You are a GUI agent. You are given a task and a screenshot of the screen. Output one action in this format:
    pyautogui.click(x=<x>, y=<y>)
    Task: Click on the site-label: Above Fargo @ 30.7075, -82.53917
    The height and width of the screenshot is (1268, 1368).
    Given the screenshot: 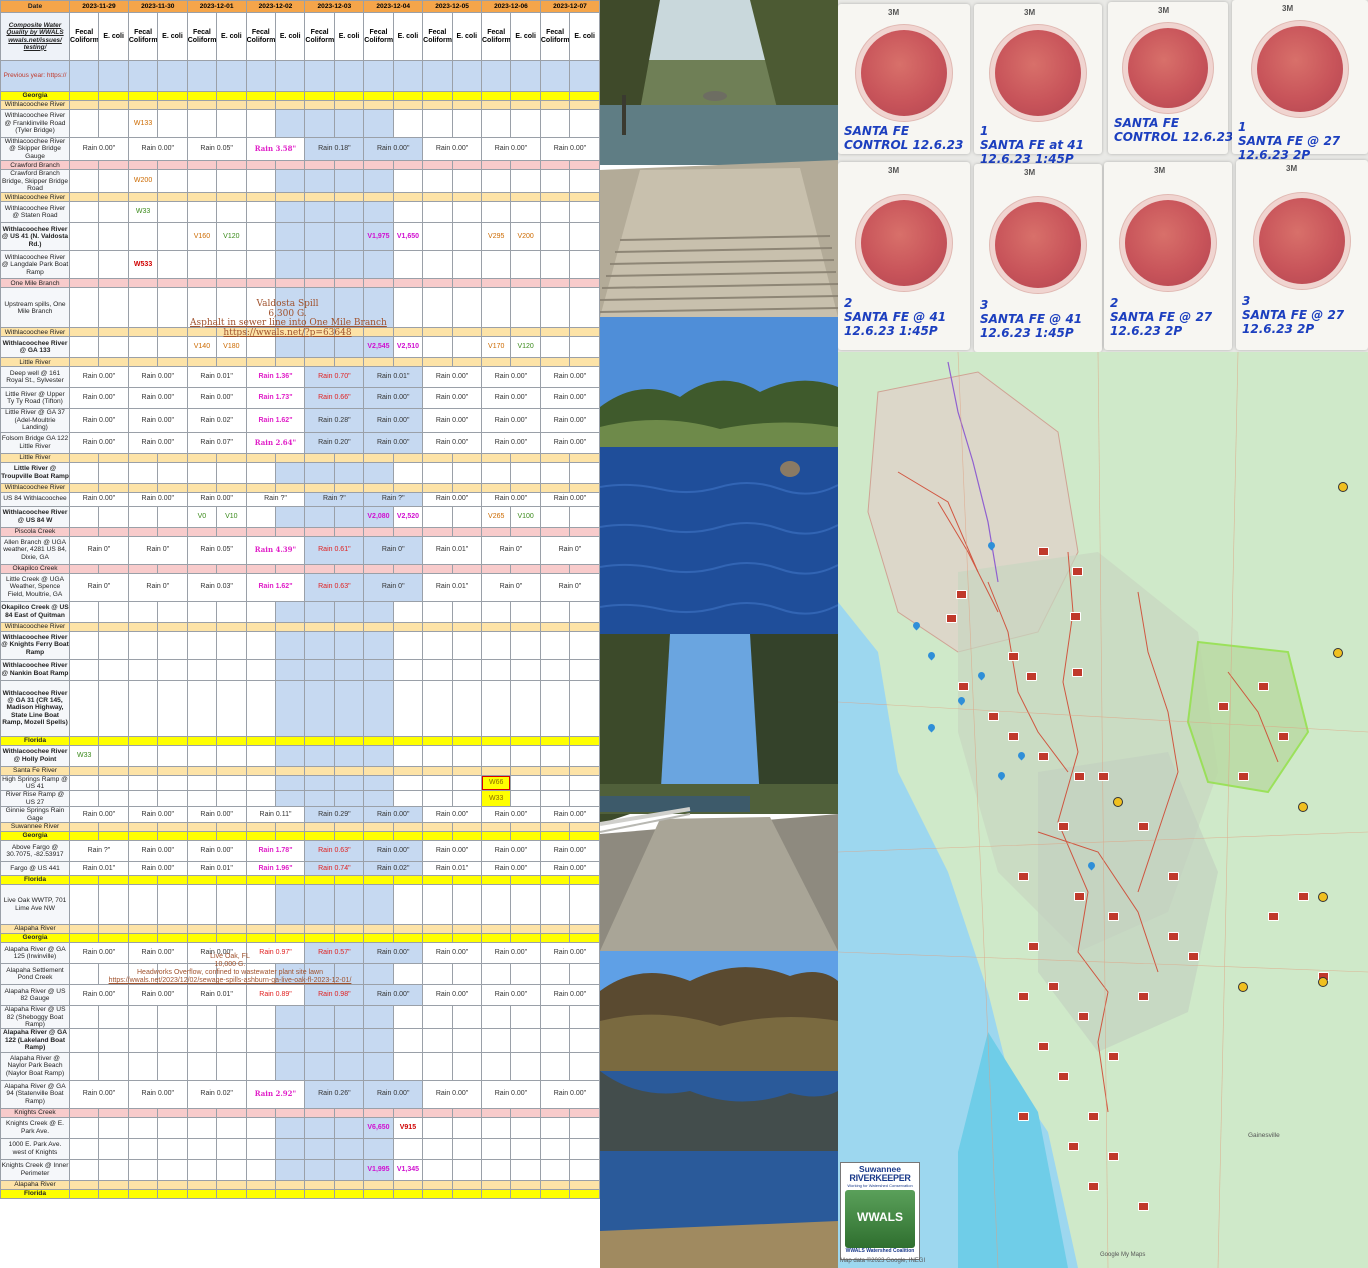 What is the action you would take?
    pyautogui.click(x=35, y=851)
    